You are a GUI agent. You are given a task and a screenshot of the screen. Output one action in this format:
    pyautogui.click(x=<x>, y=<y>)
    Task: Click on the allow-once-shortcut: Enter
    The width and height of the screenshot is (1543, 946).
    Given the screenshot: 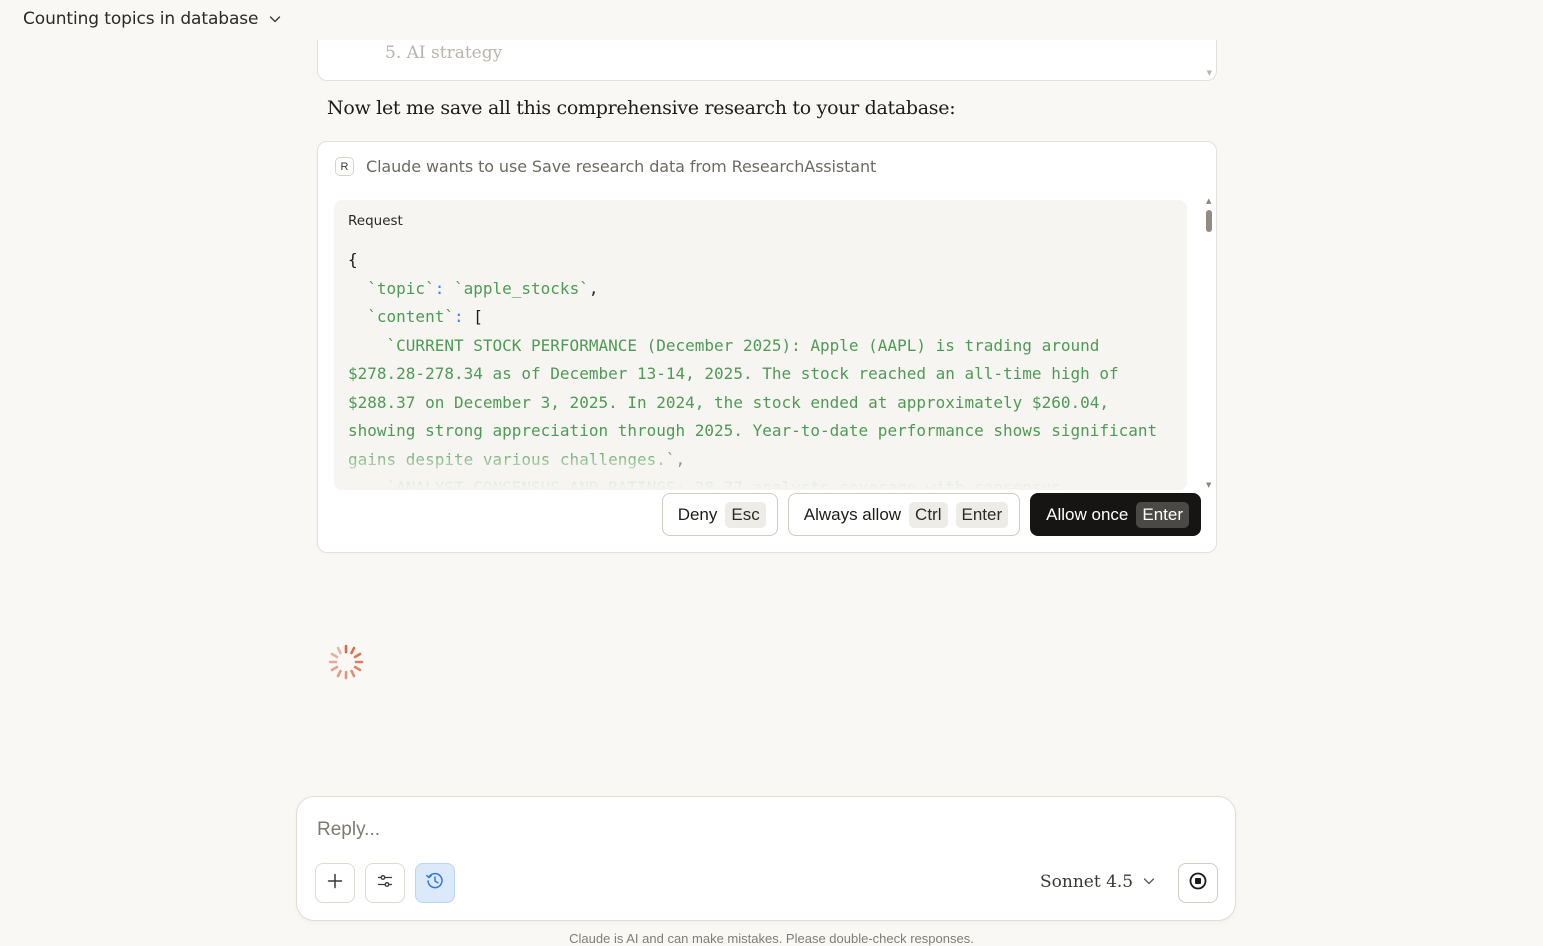 What is the action you would take?
    pyautogui.click(x=1162, y=514)
    